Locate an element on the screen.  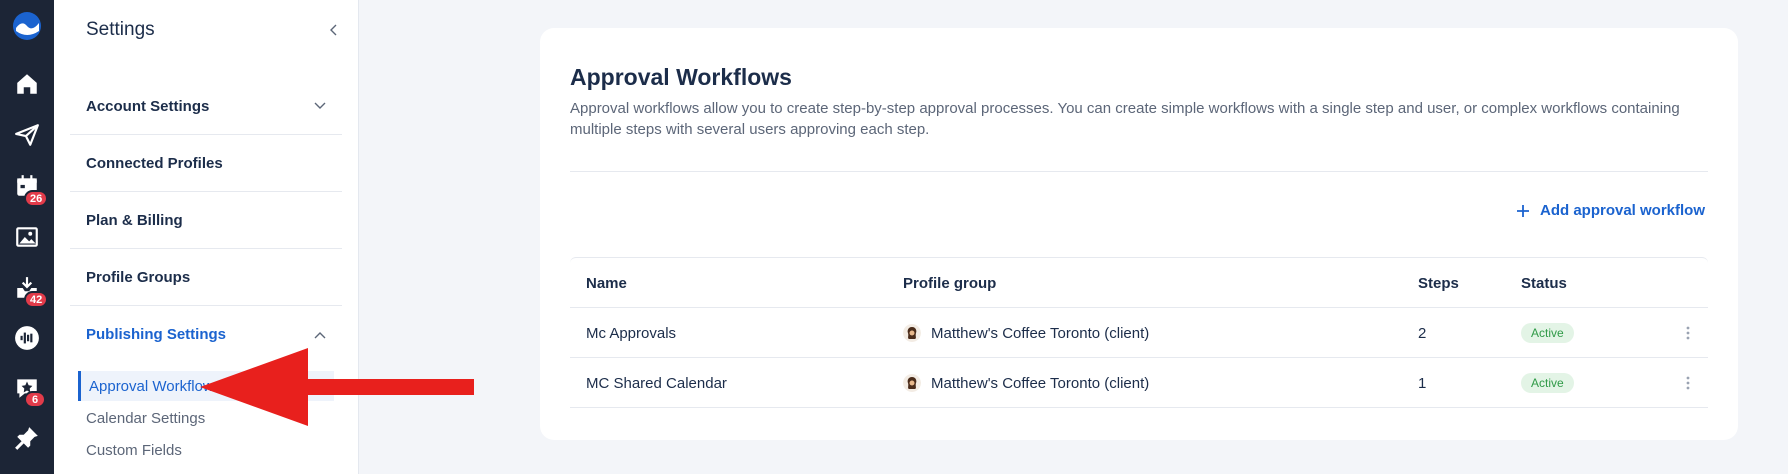
sidebar-subitem-custom-fields: Custom Fields is located at coordinates (206, 450).